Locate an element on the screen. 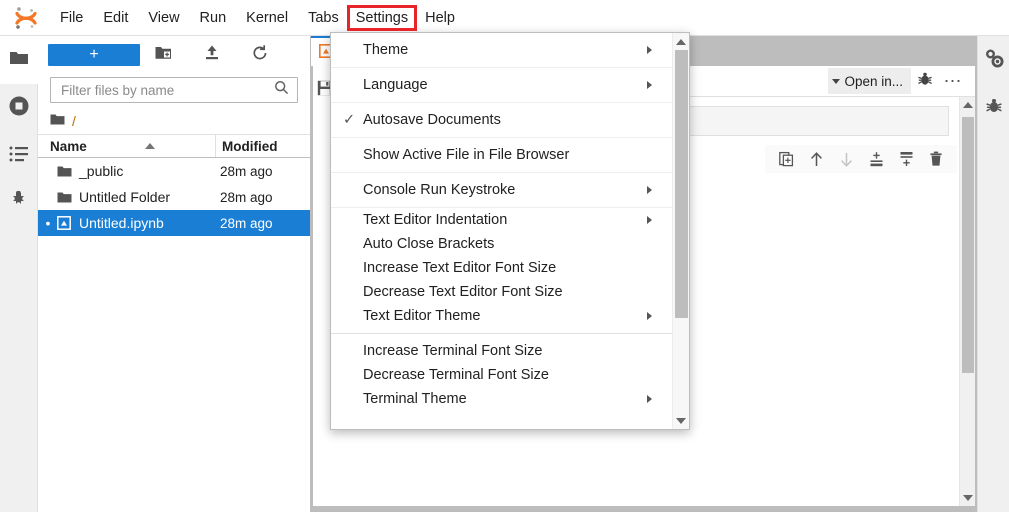  refresh-button is located at coordinates (260, 55).